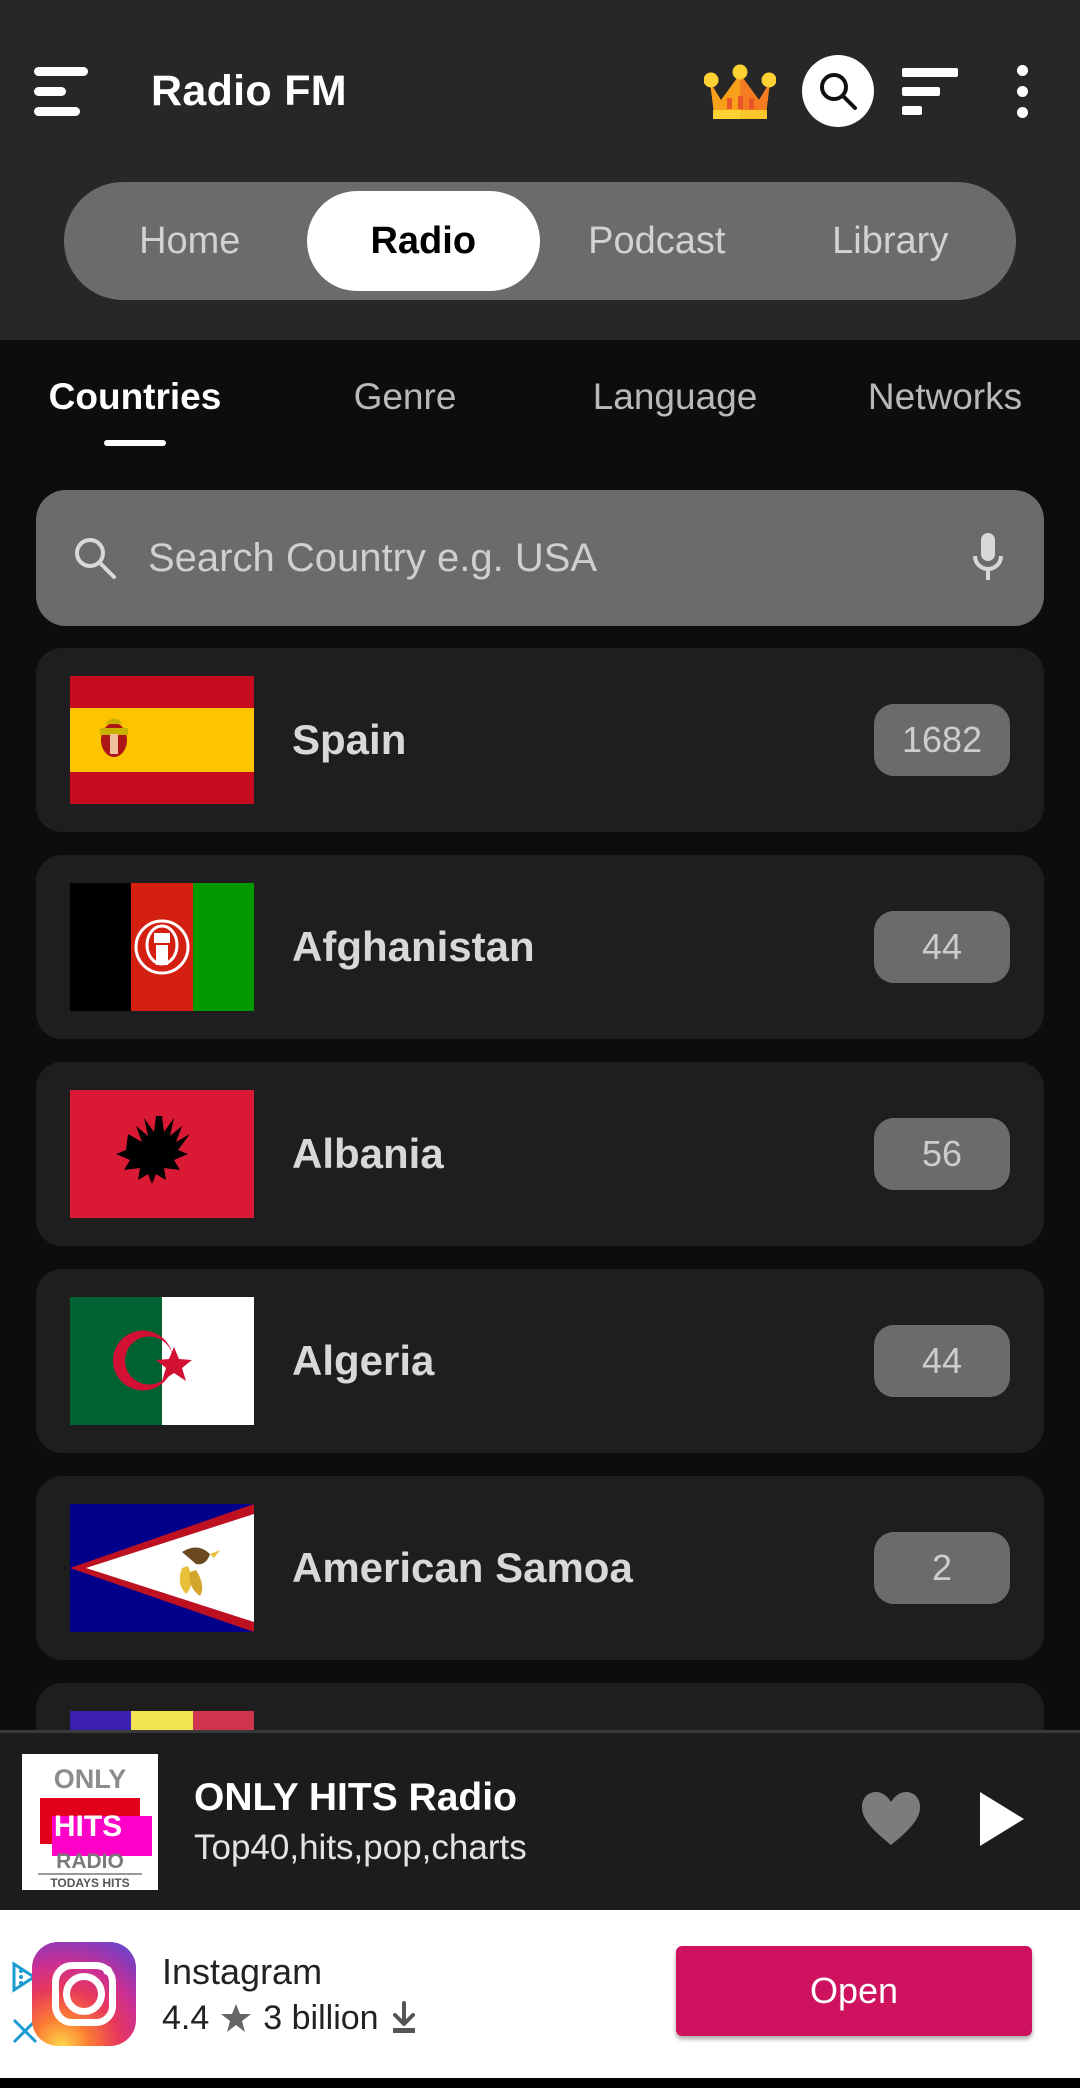 The width and height of the screenshot is (1080, 2088). I want to click on flag-american-samoa, so click(162, 1568).